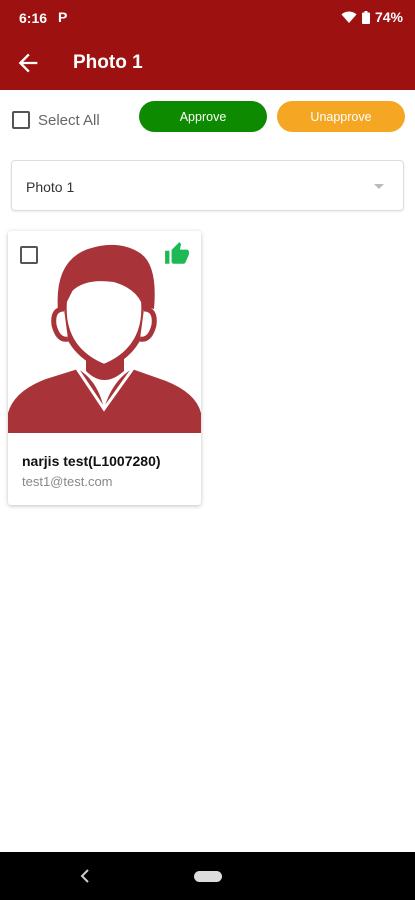  What do you see at coordinates (28, 63) in the screenshot?
I see `back-arrow-icon` at bounding box center [28, 63].